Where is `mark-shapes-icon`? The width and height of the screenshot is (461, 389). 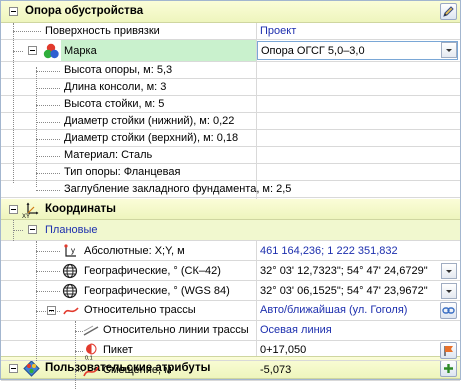
mark-shapes-icon is located at coordinates (51, 51).